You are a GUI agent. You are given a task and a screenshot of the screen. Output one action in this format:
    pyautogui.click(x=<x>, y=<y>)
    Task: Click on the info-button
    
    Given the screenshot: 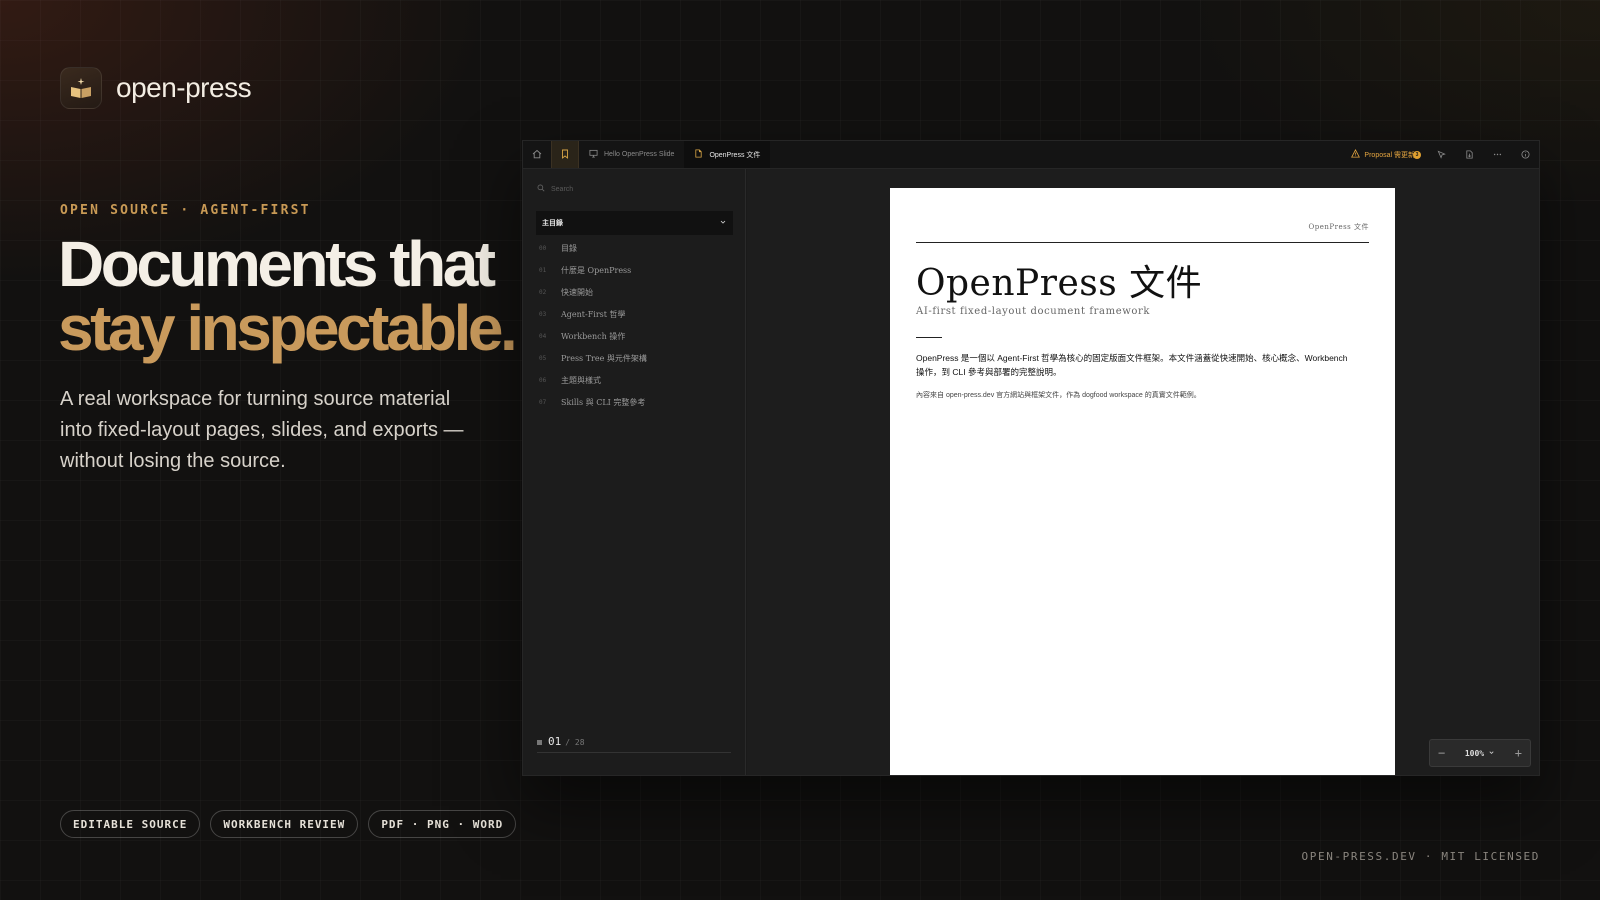 What is the action you would take?
    pyautogui.click(x=1525, y=155)
    